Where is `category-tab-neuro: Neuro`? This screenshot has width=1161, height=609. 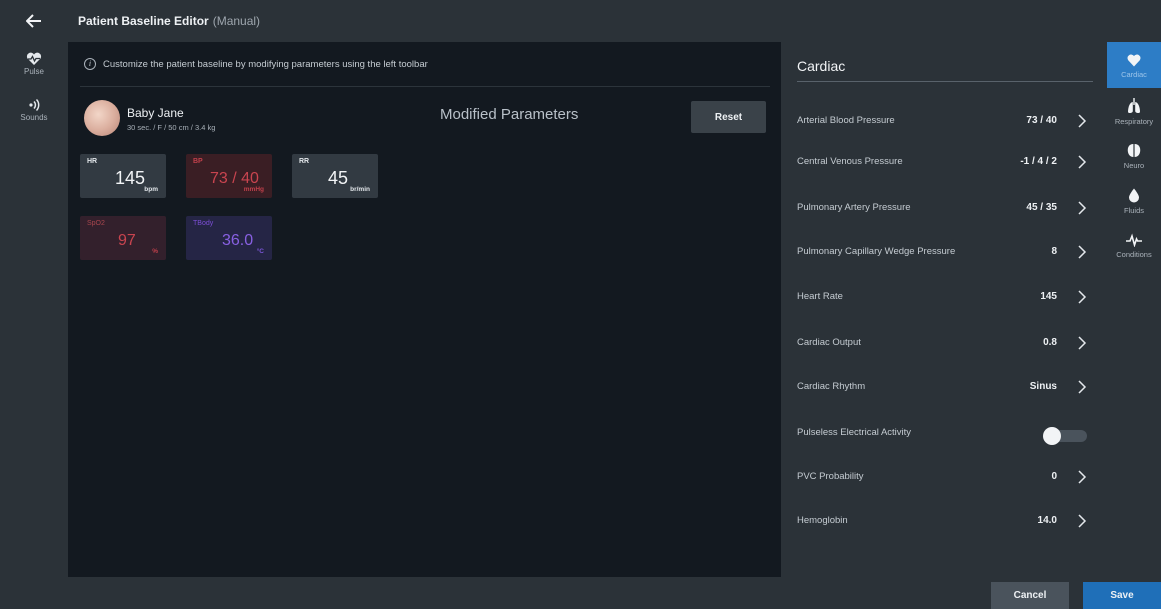
category-tab-neuro: Neuro is located at coordinates (1134, 159).